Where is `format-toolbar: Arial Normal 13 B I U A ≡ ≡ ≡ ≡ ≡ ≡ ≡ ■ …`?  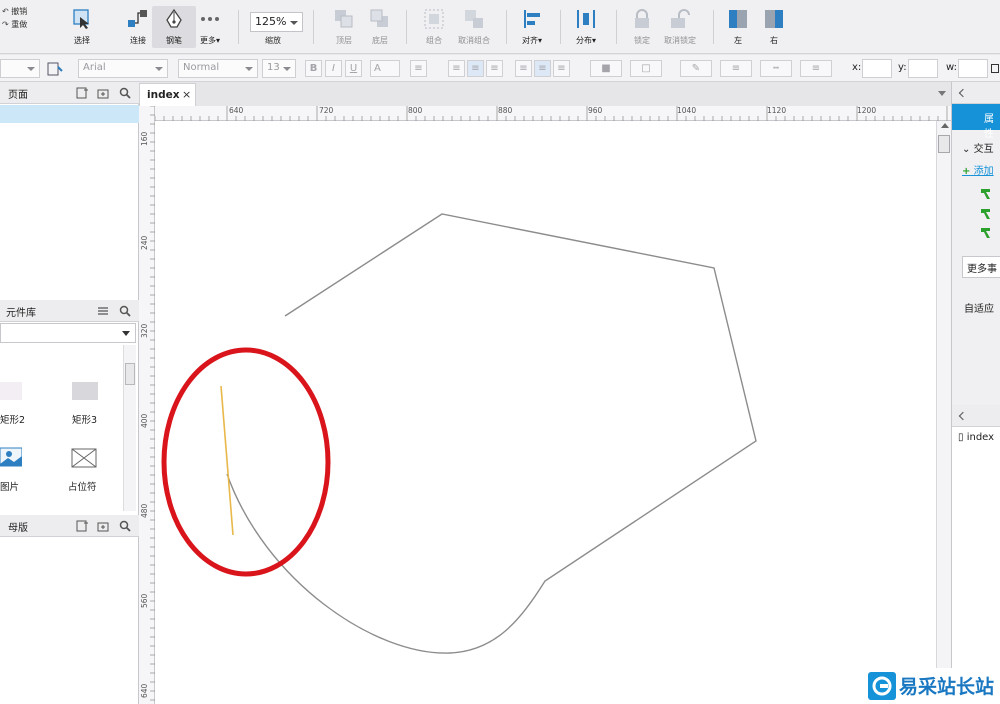
format-toolbar: Arial Normal 13 B I U A ≡ ≡ ≡ ≡ ≡ ≡ ≡ ■ … is located at coordinates (500, 68).